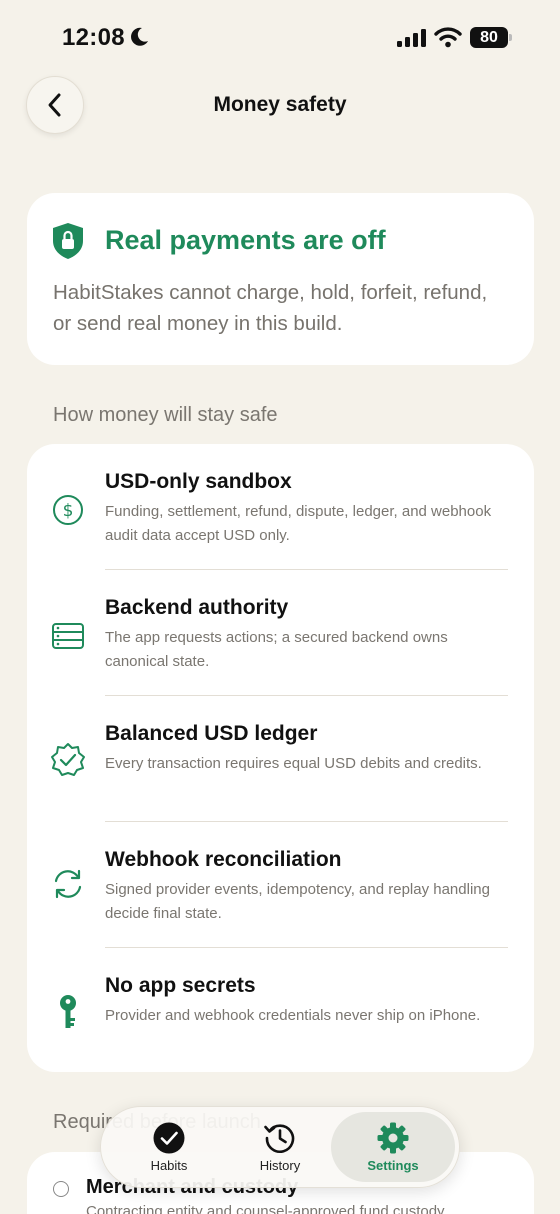 The width and height of the screenshot is (560, 1214). Describe the element at coordinates (68, 241) in the screenshot. I see `shield-lock-icon` at that location.